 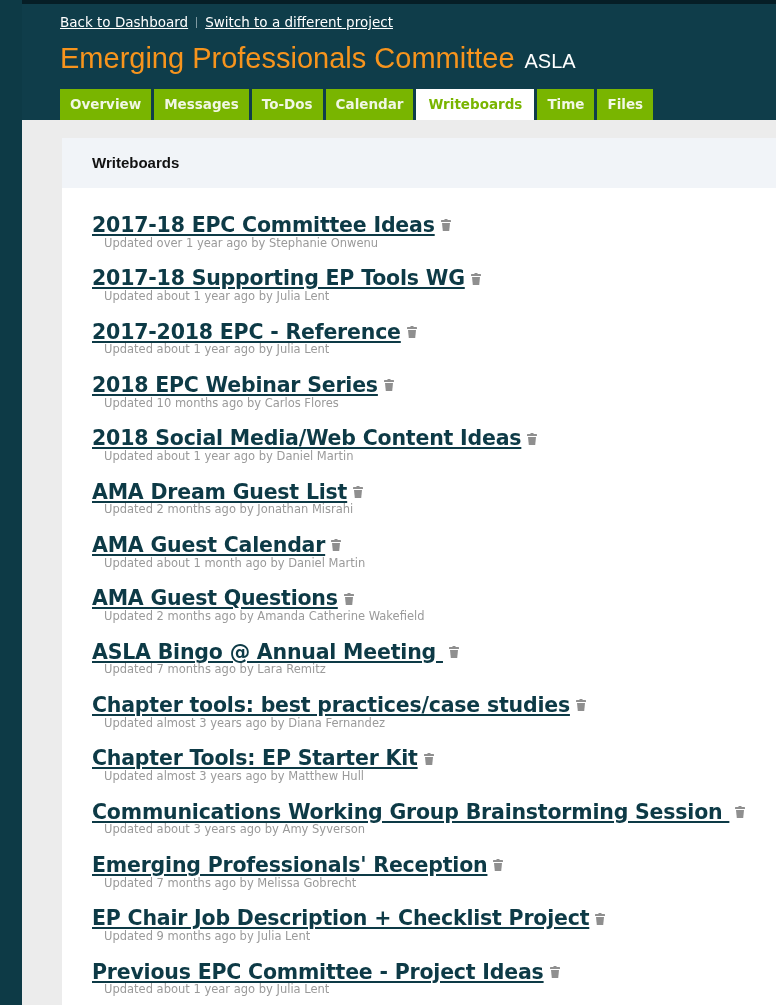 What do you see at coordinates (245, 723) in the screenshot?
I see `updated-text: Updated almost 3 years ago by Diana Fernandez` at bounding box center [245, 723].